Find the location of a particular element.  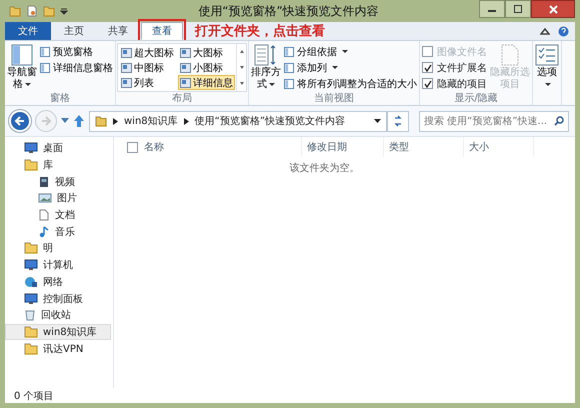

ribbon-tab: 查看 is located at coordinates (162, 31).